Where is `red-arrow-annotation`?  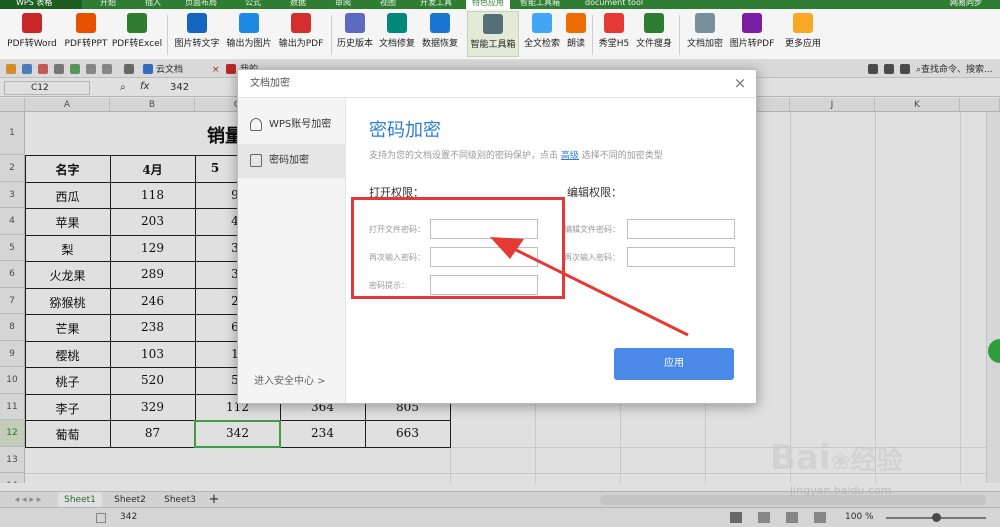
red-arrow-annotation is located at coordinates (589, 287).